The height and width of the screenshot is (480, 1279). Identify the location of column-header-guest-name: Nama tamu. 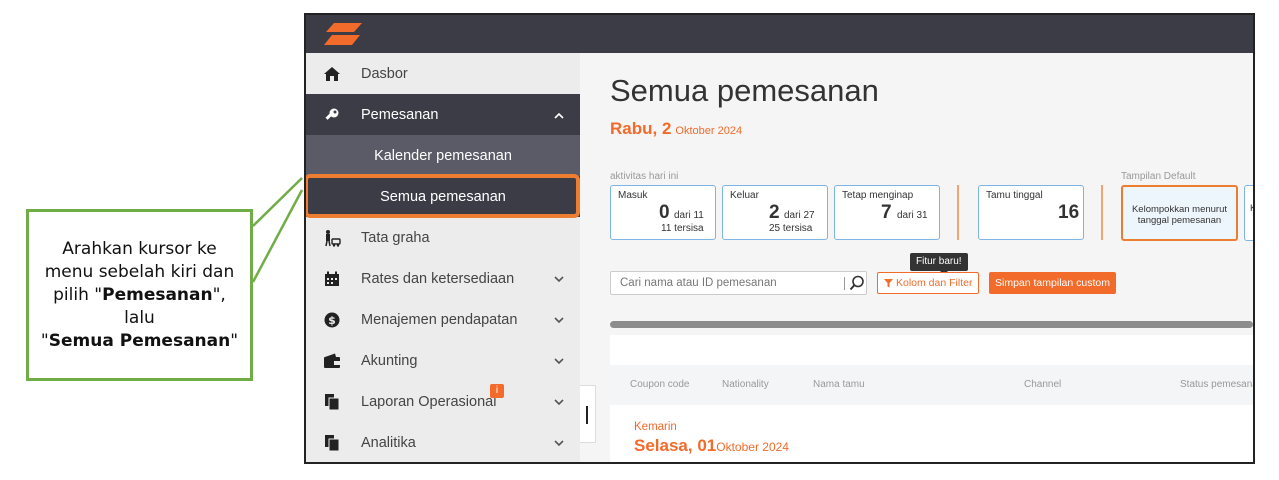
(839, 384).